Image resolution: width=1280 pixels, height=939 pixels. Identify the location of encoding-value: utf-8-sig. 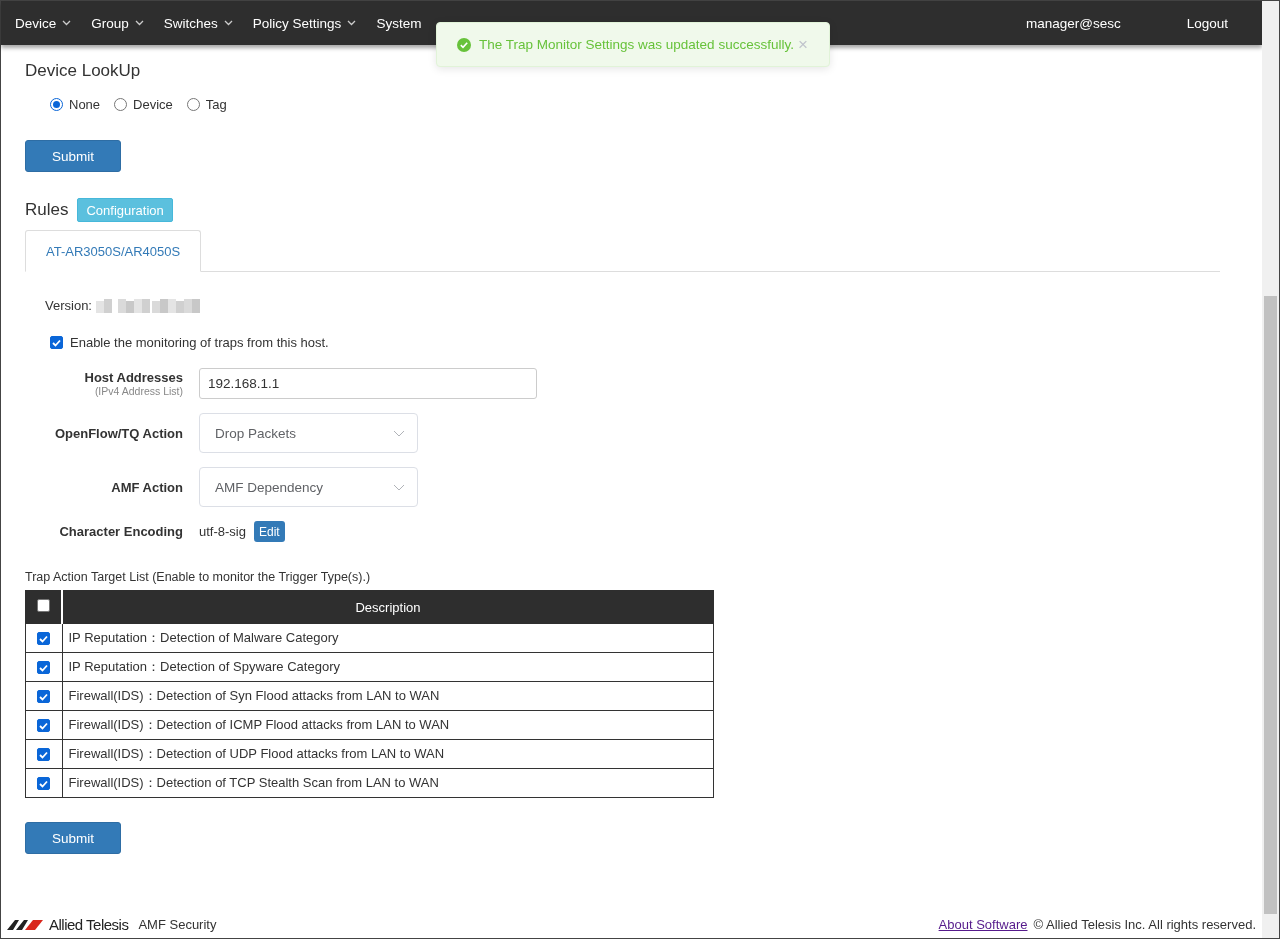
(222, 531).